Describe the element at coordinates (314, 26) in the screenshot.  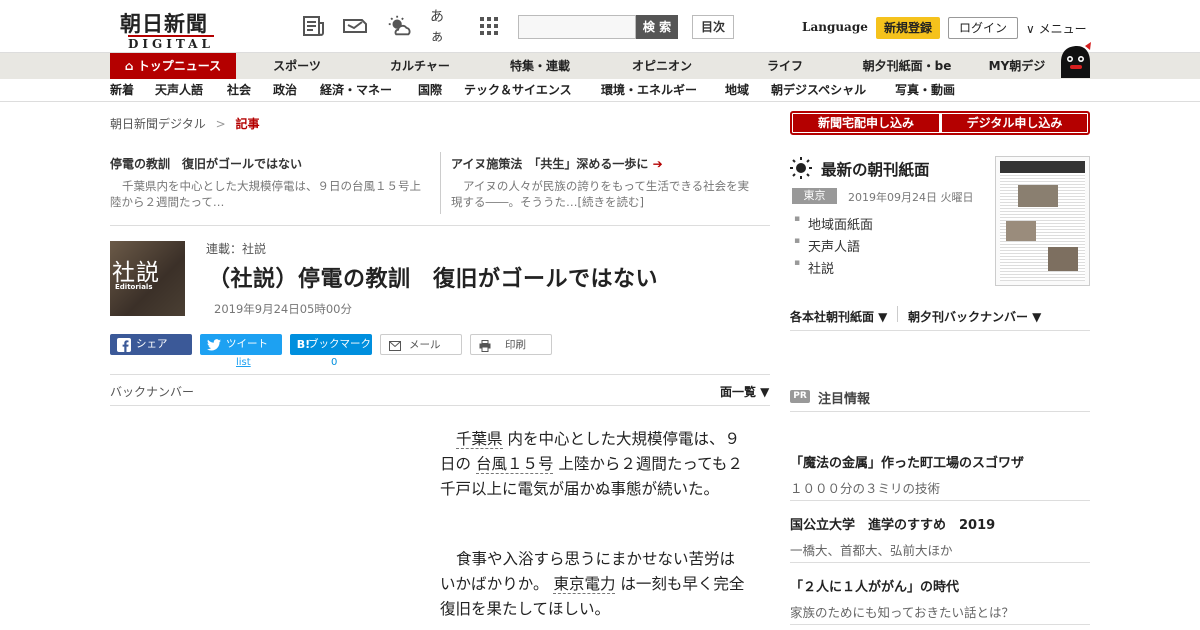
I see `newspaper-icon` at that location.